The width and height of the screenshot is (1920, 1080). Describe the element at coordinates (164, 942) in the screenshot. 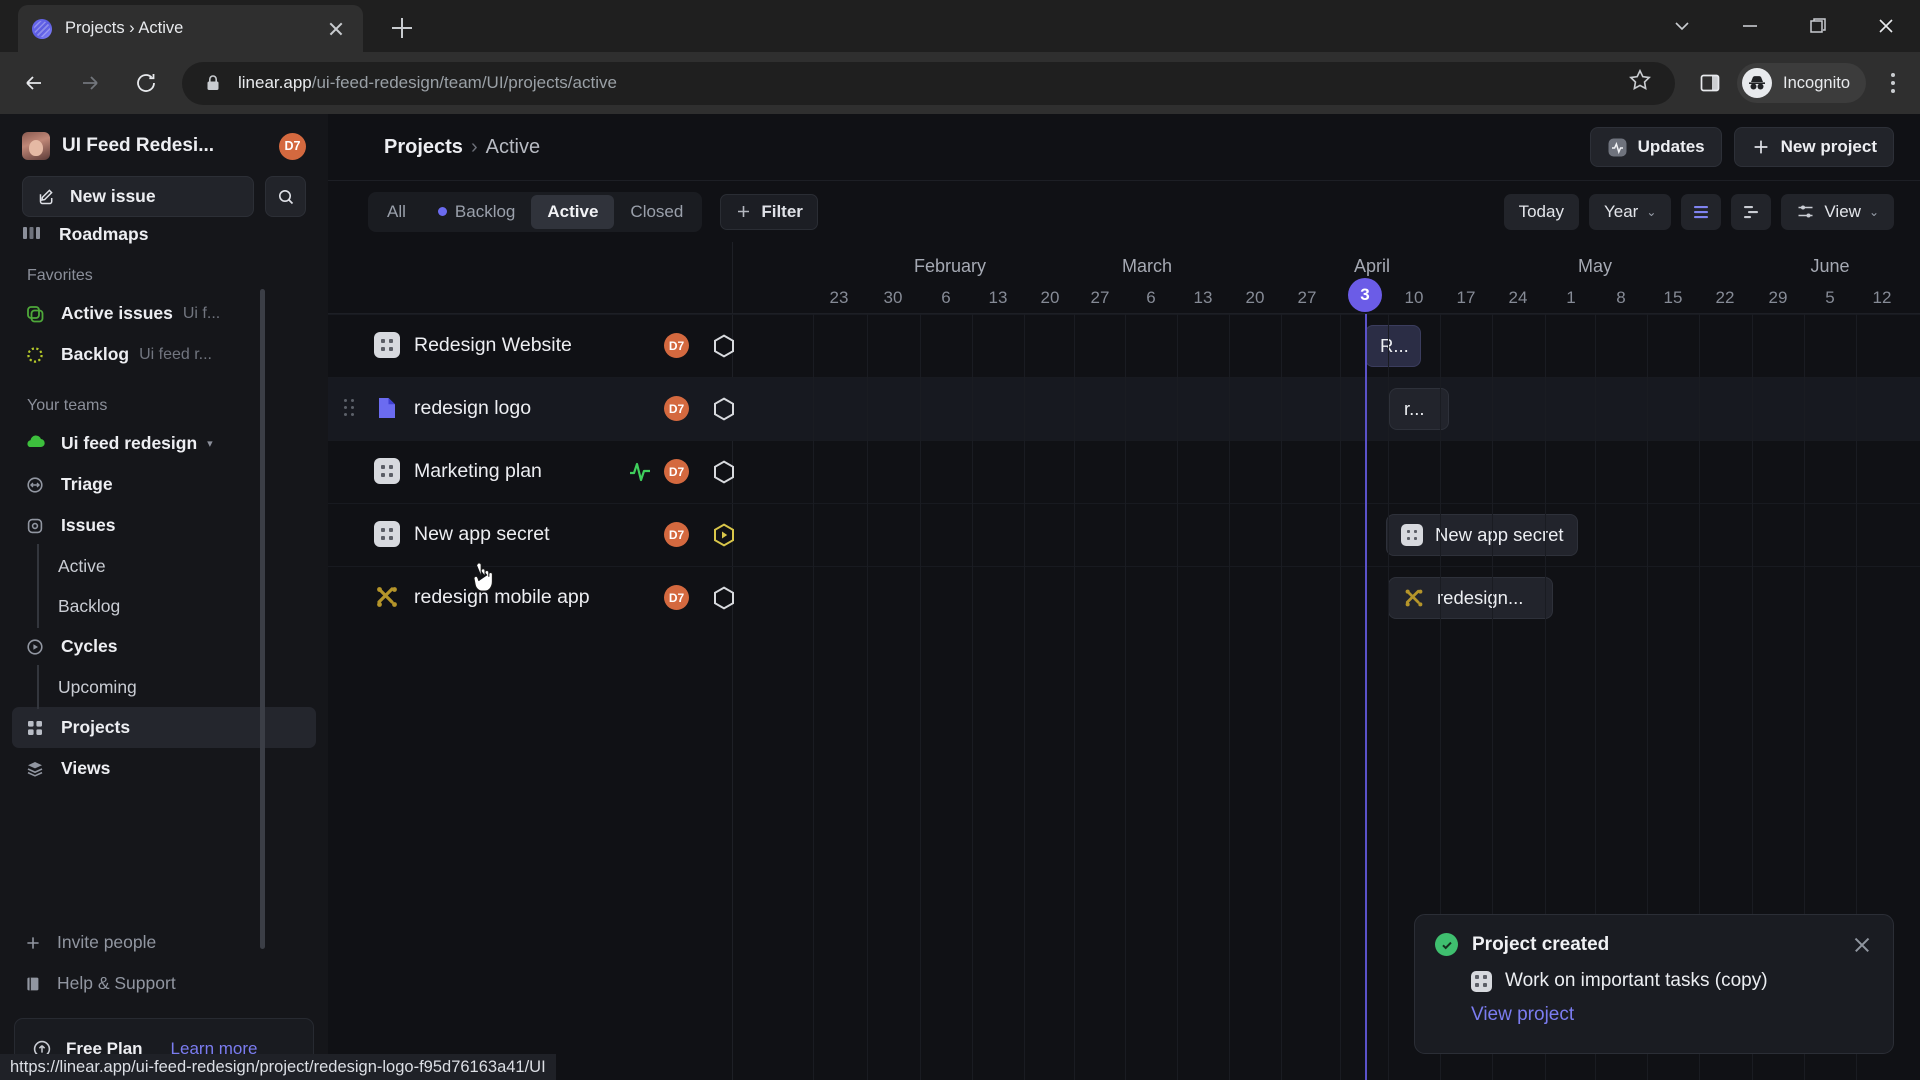

I see `invite-people-button: Invite people` at that location.